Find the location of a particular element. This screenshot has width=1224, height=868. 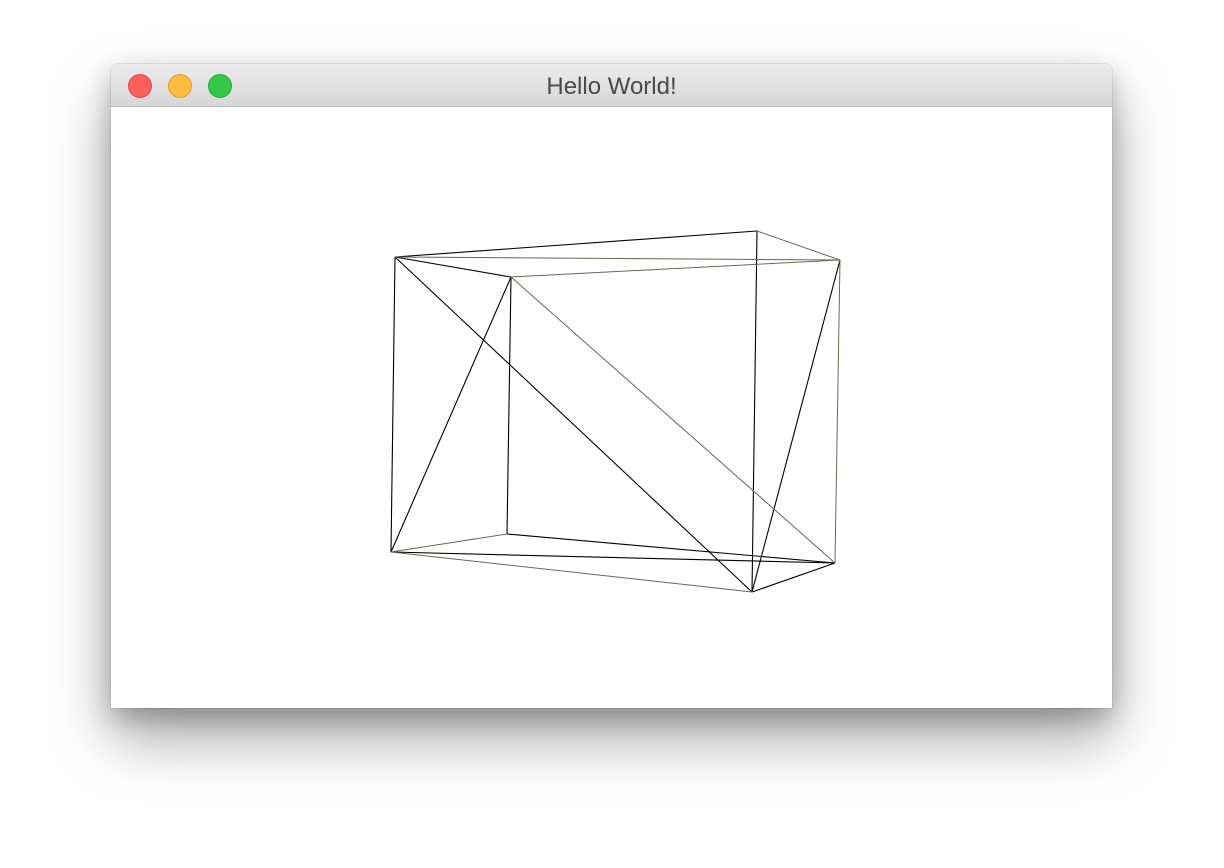

window-title: Hello World! is located at coordinates (611, 86).